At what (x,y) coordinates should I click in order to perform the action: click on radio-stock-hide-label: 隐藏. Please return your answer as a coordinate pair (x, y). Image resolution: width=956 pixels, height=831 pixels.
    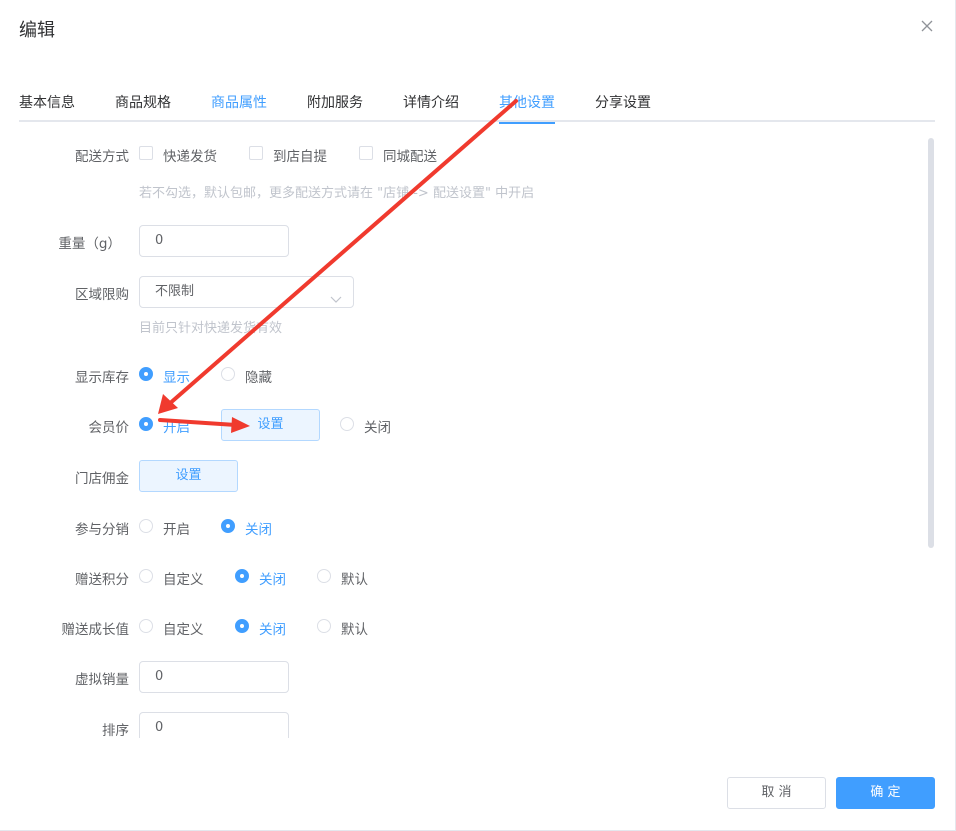
    Looking at the image, I should click on (258, 378).